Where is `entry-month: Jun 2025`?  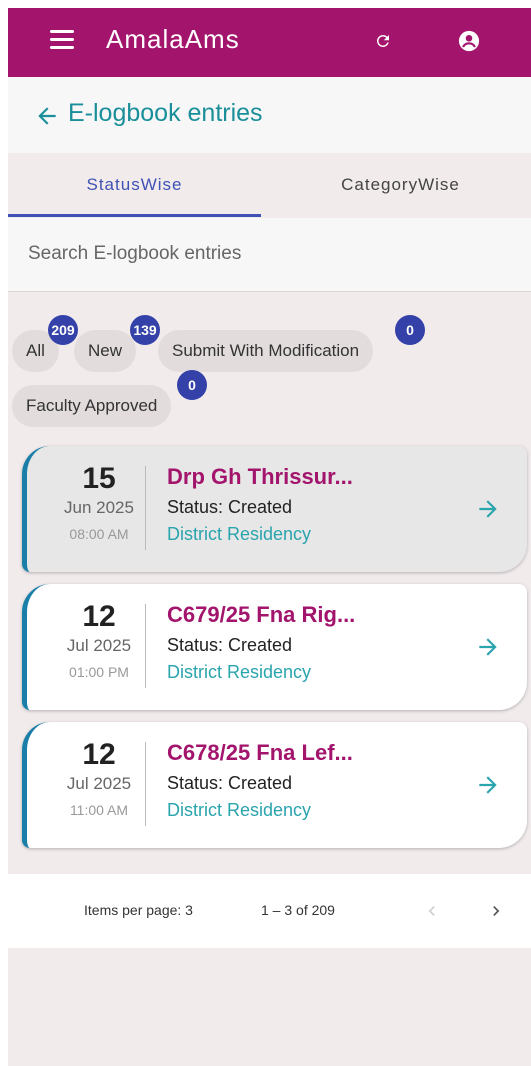 entry-month: Jun 2025 is located at coordinates (99, 507).